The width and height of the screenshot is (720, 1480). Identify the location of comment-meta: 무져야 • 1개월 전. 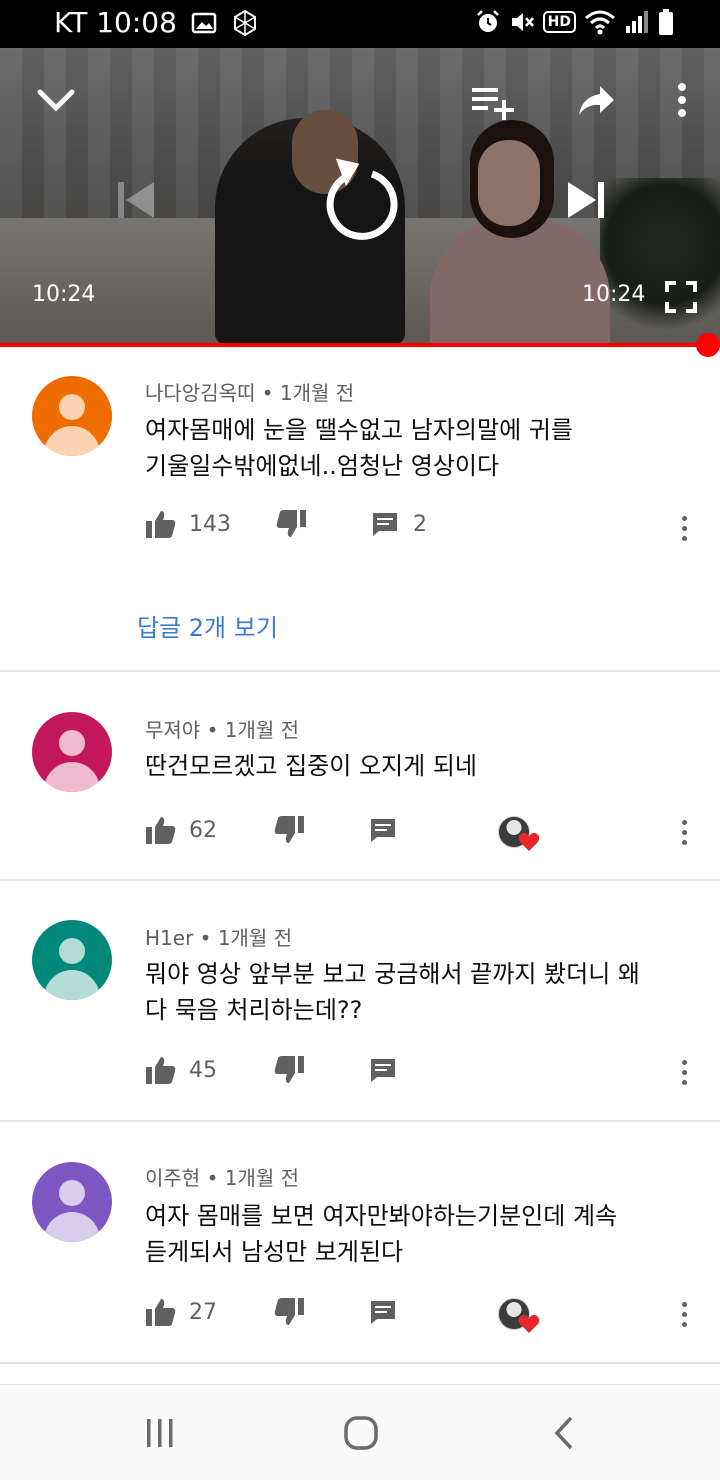
(222, 730).